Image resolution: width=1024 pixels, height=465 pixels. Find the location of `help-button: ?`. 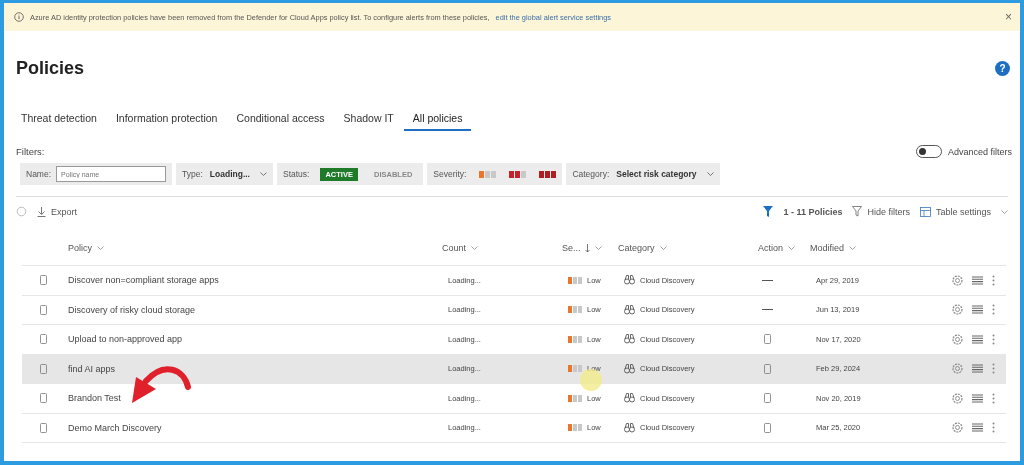

help-button: ? is located at coordinates (1002, 68).